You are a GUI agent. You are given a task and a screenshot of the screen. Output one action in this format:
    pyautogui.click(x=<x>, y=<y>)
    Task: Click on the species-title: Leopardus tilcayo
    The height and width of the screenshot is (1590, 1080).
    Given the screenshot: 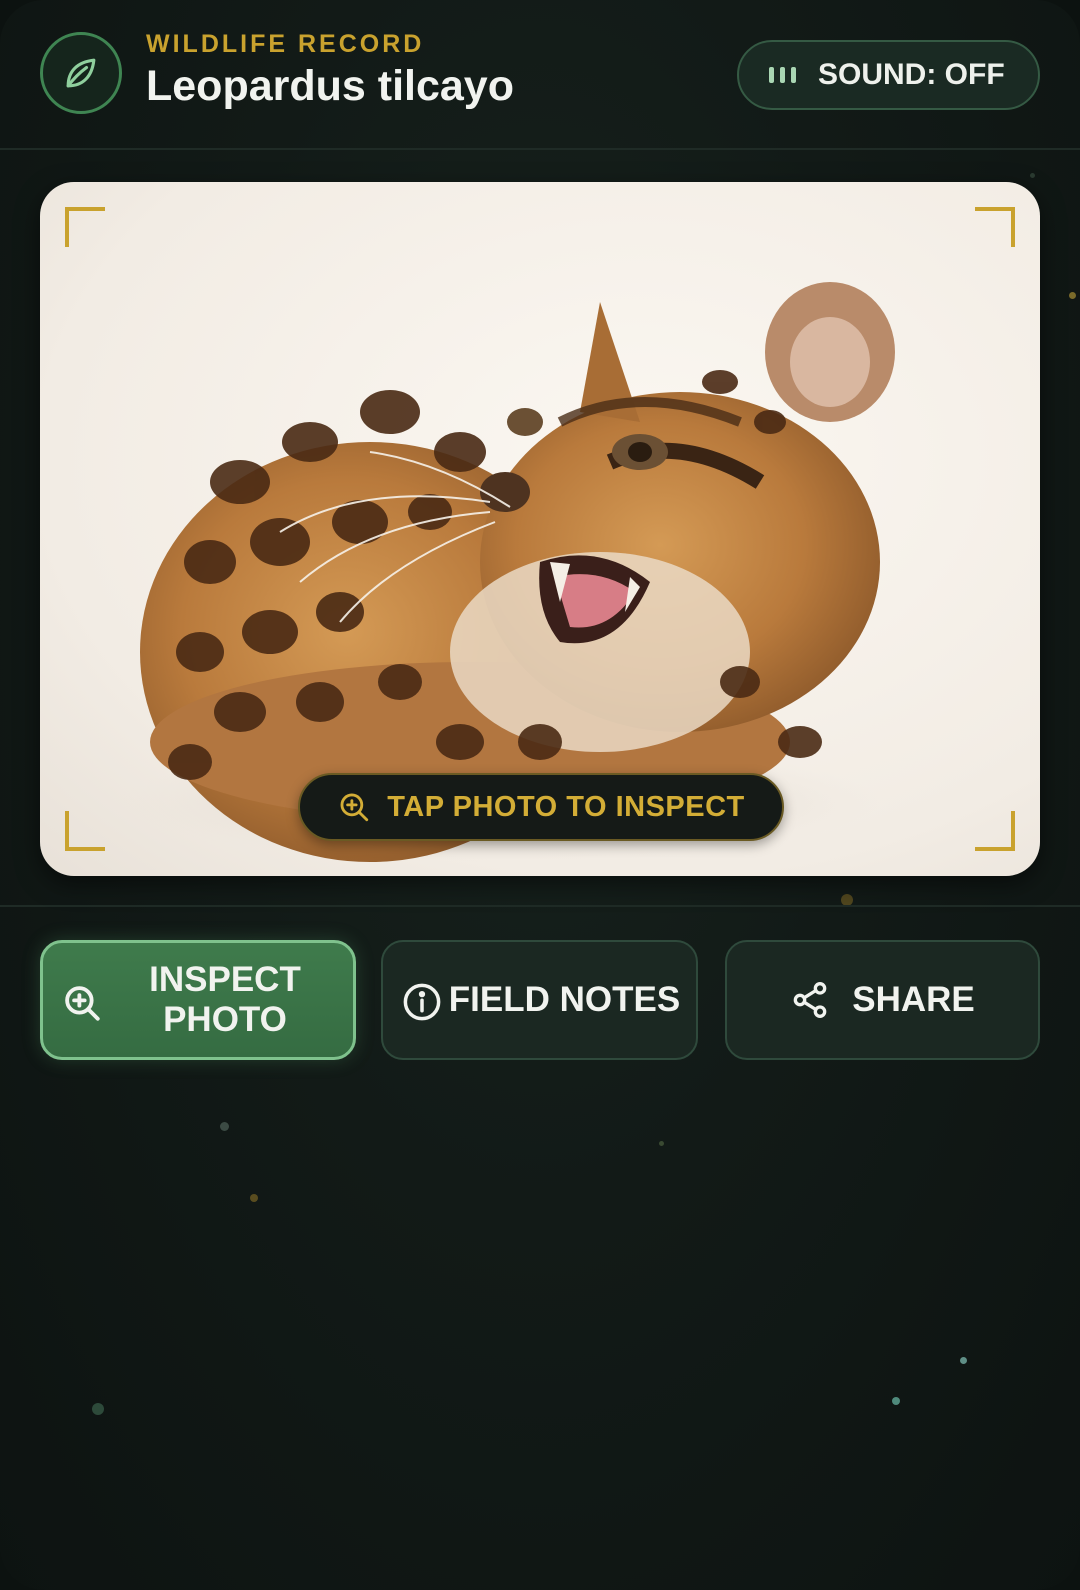 What is the action you would take?
    pyautogui.click(x=330, y=86)
    